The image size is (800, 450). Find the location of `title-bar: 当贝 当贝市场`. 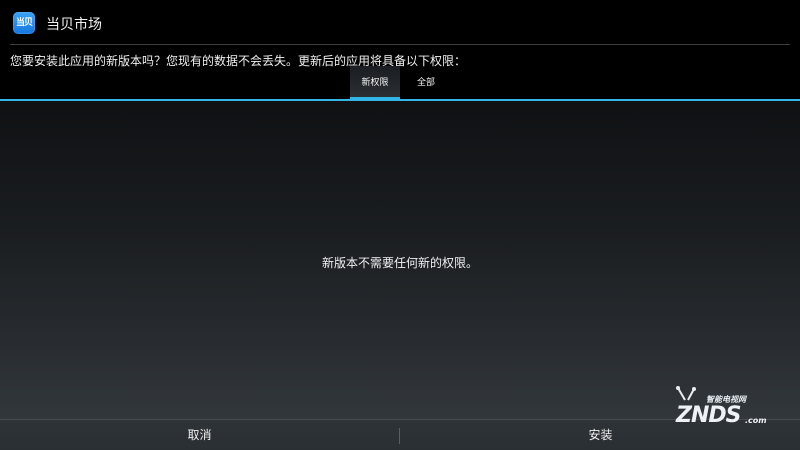

title-bar: 当贝 当贝市场 is located at coordinates (400, 22).